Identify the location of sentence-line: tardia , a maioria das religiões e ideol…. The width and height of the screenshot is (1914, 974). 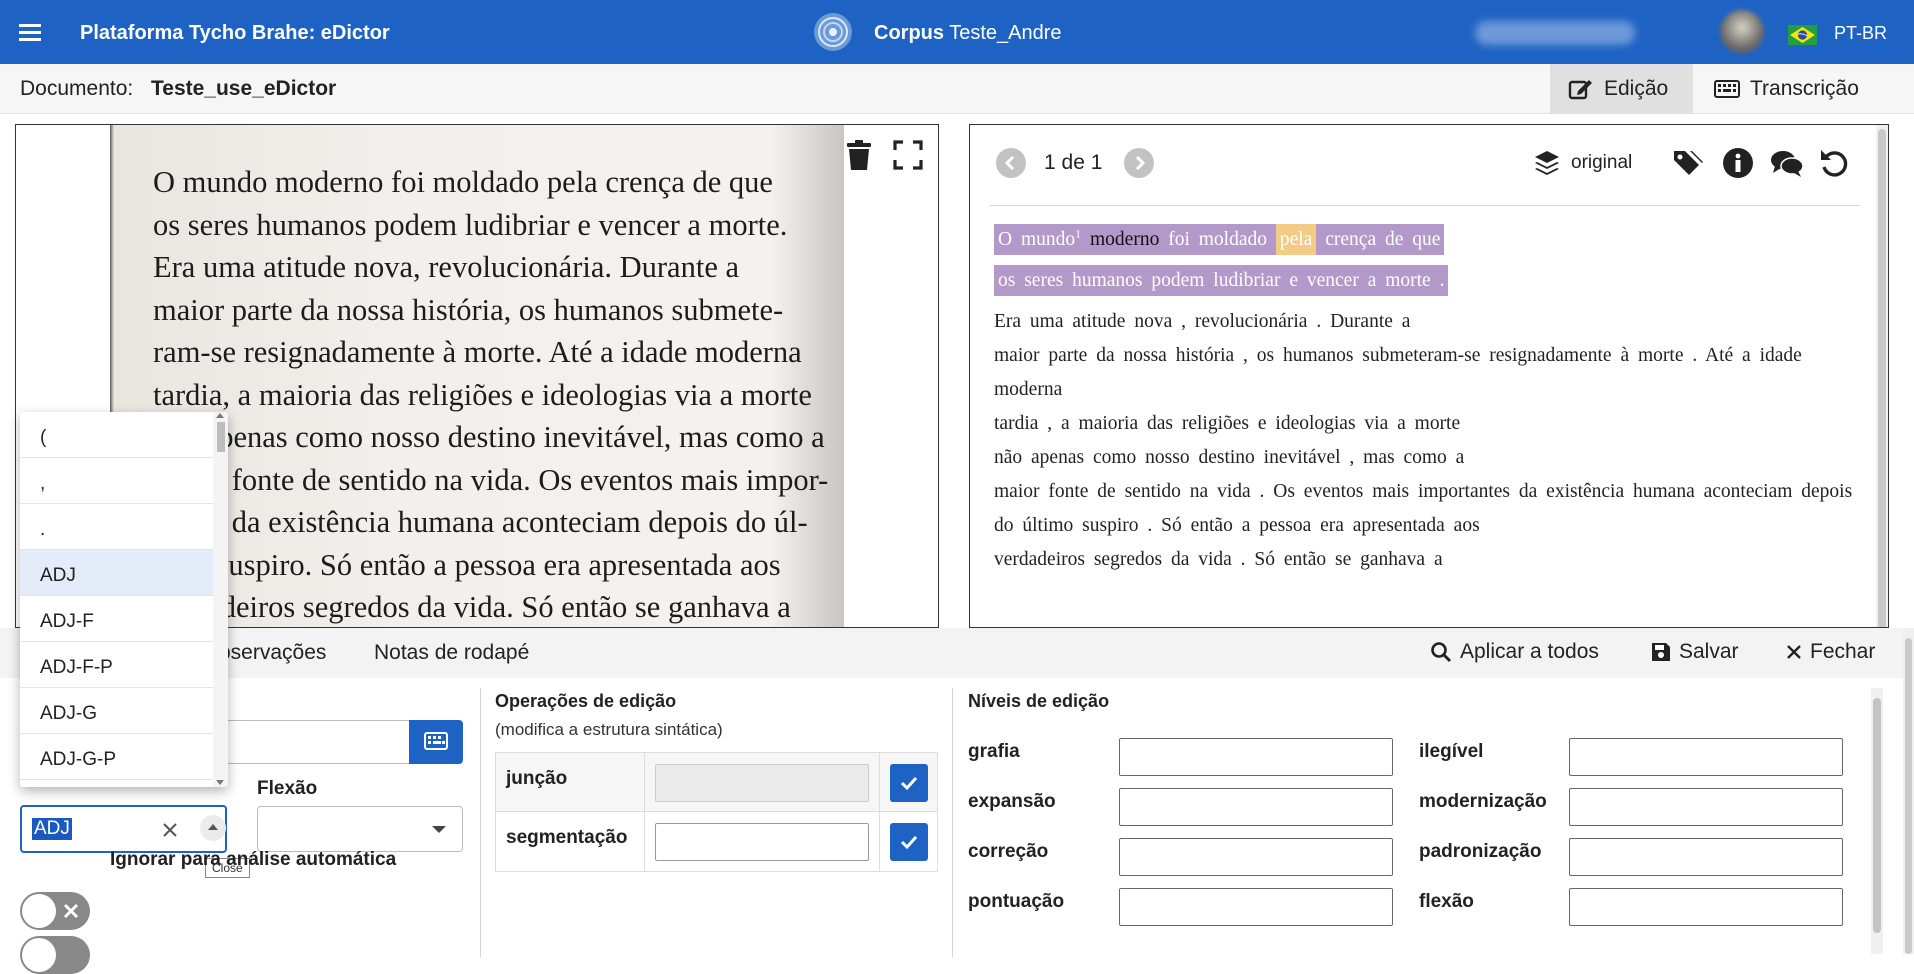
(1425, 424).